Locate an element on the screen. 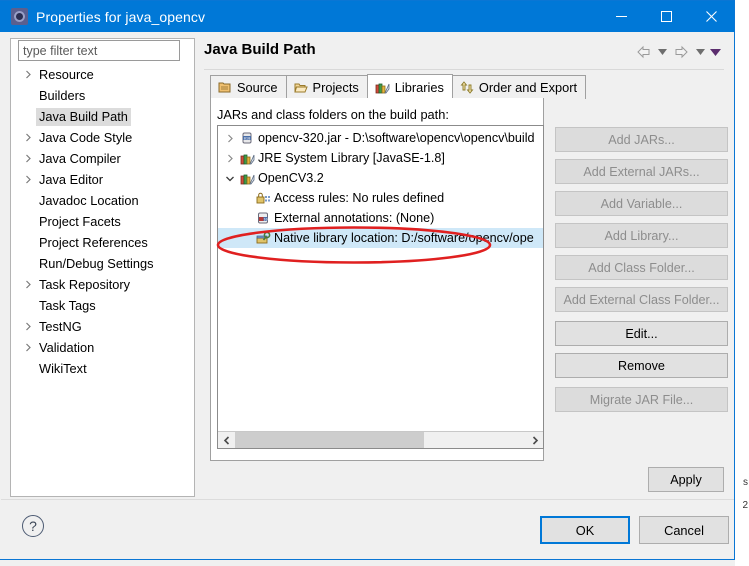 The width and height of the screenshot is (749, 566). sidebar-item-resource: Resource is located at coordinates (102, 74).